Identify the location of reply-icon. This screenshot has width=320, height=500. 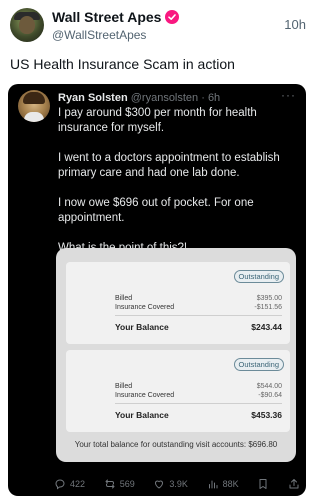
(60, 484).